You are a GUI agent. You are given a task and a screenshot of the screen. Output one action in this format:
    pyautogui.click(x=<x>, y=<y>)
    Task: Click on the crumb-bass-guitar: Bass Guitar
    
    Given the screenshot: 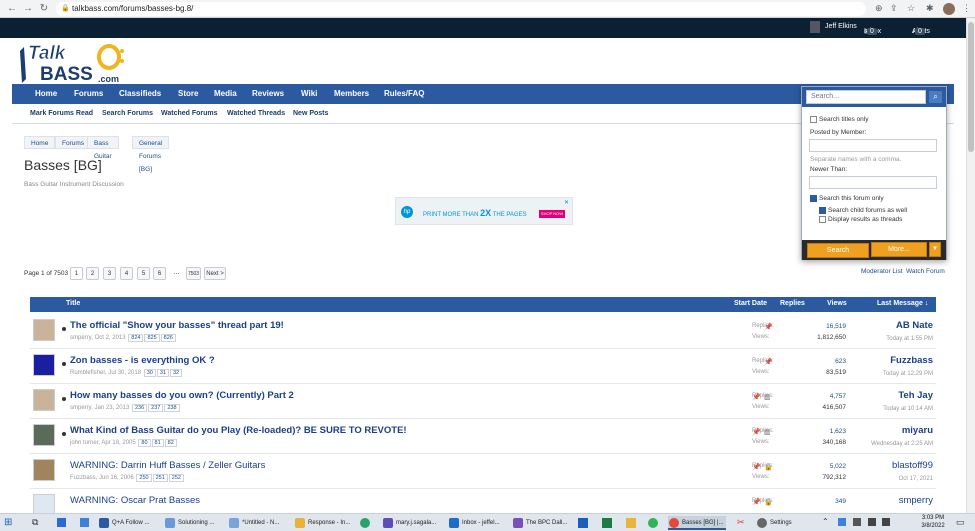 What is the action you would take?
    pyautogui.click(x=103, y=148)
    